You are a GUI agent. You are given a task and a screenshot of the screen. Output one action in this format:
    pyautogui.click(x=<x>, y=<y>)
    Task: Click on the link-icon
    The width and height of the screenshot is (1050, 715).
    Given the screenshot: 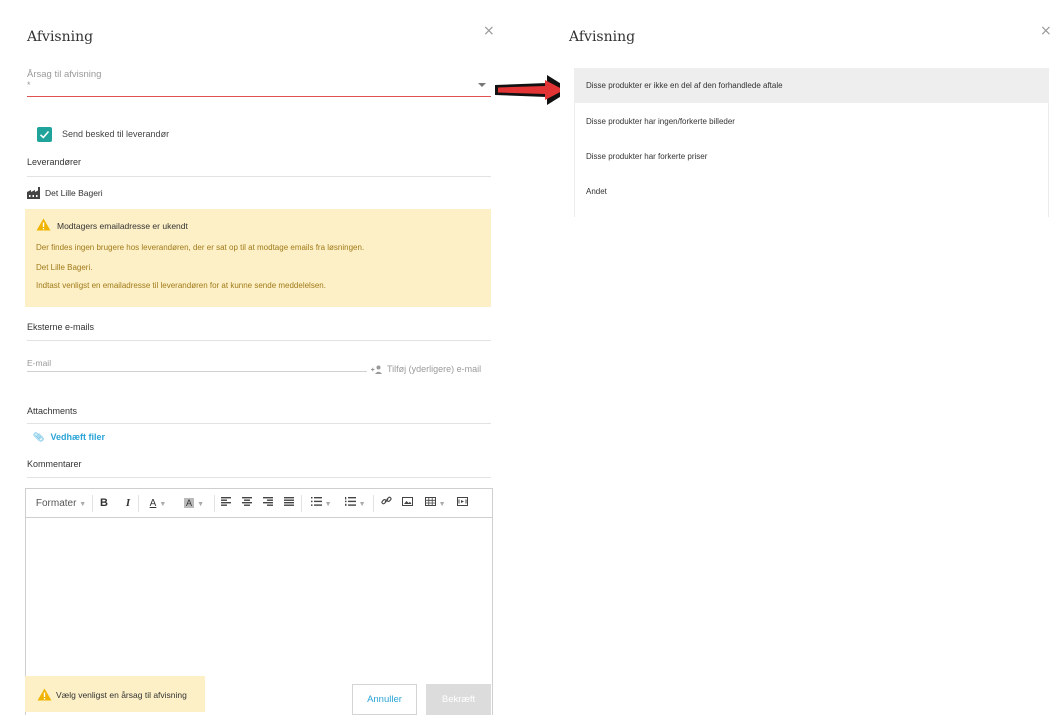 What is the action you would take?
    pyautogui.click(x=386, y=500)
    